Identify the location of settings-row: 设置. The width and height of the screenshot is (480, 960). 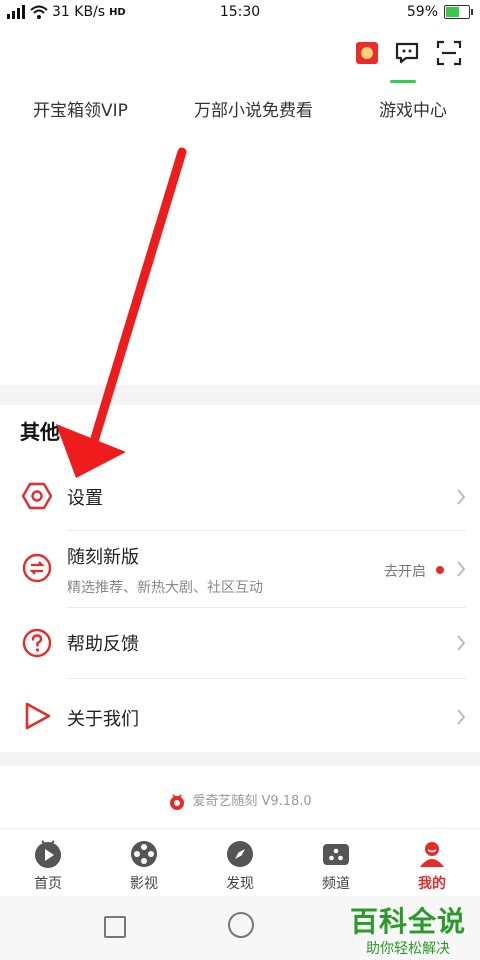
(240, 497).